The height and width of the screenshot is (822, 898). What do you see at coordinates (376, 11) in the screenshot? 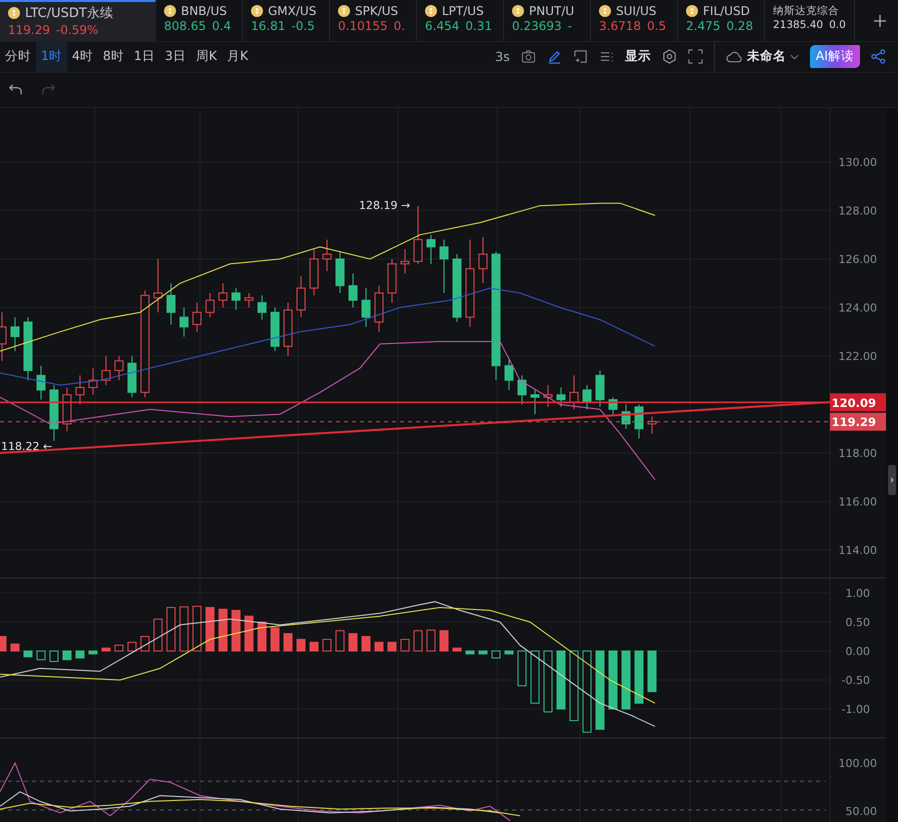
I see `ticker-symbol: SPK/US` at bounding box center [376, 11].